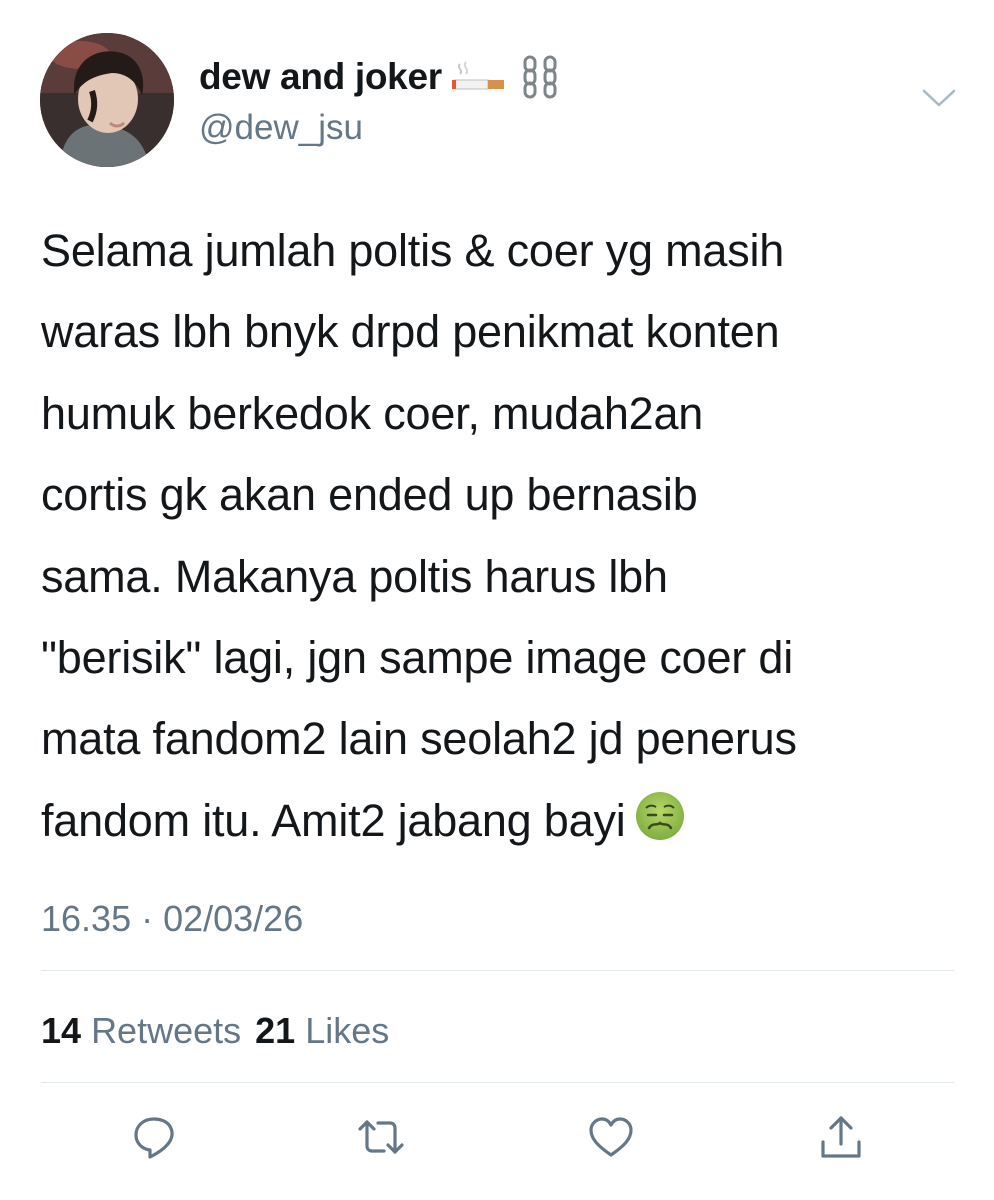 The width and height of the screenshot is (994, 1200). What do you see at coordinates (166, 1030) in the screenshot?
I see `retweets-label: Retweets` at bounding box center [166, 1030].